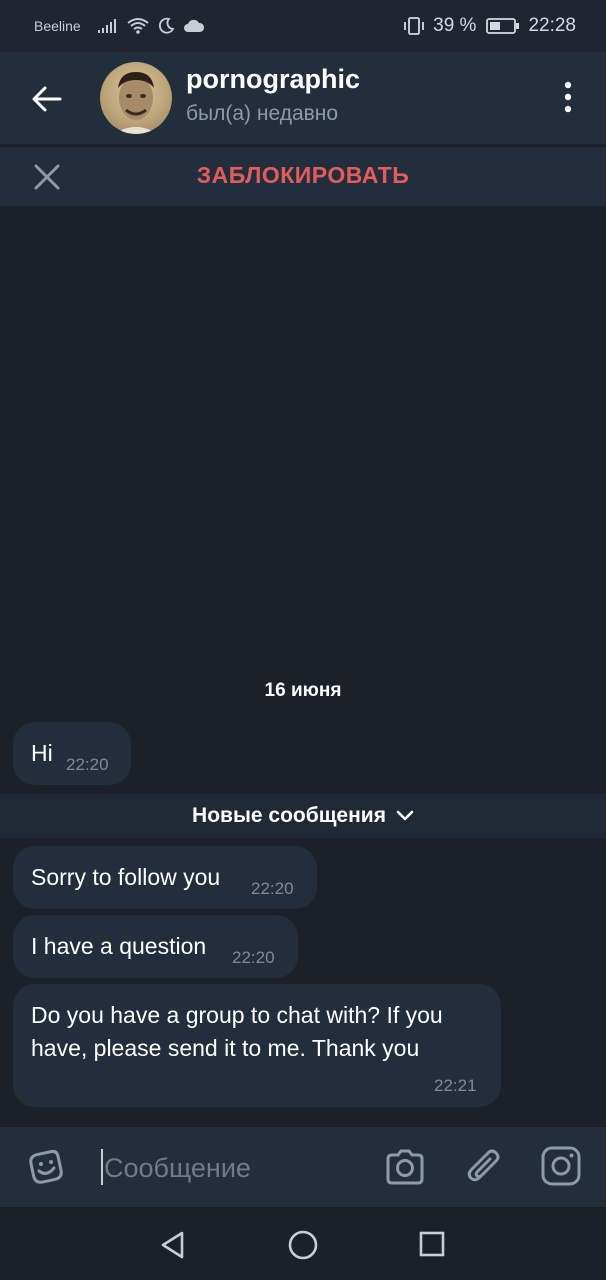  I want to click on system-navigation-bar, so click(303, 1243).